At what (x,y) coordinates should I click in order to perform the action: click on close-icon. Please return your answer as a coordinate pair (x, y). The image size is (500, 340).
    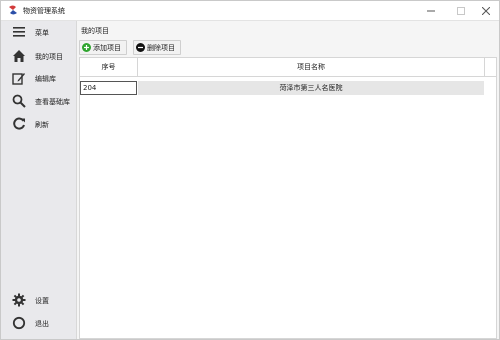
    Looking at the image, I should click on (486, 10).